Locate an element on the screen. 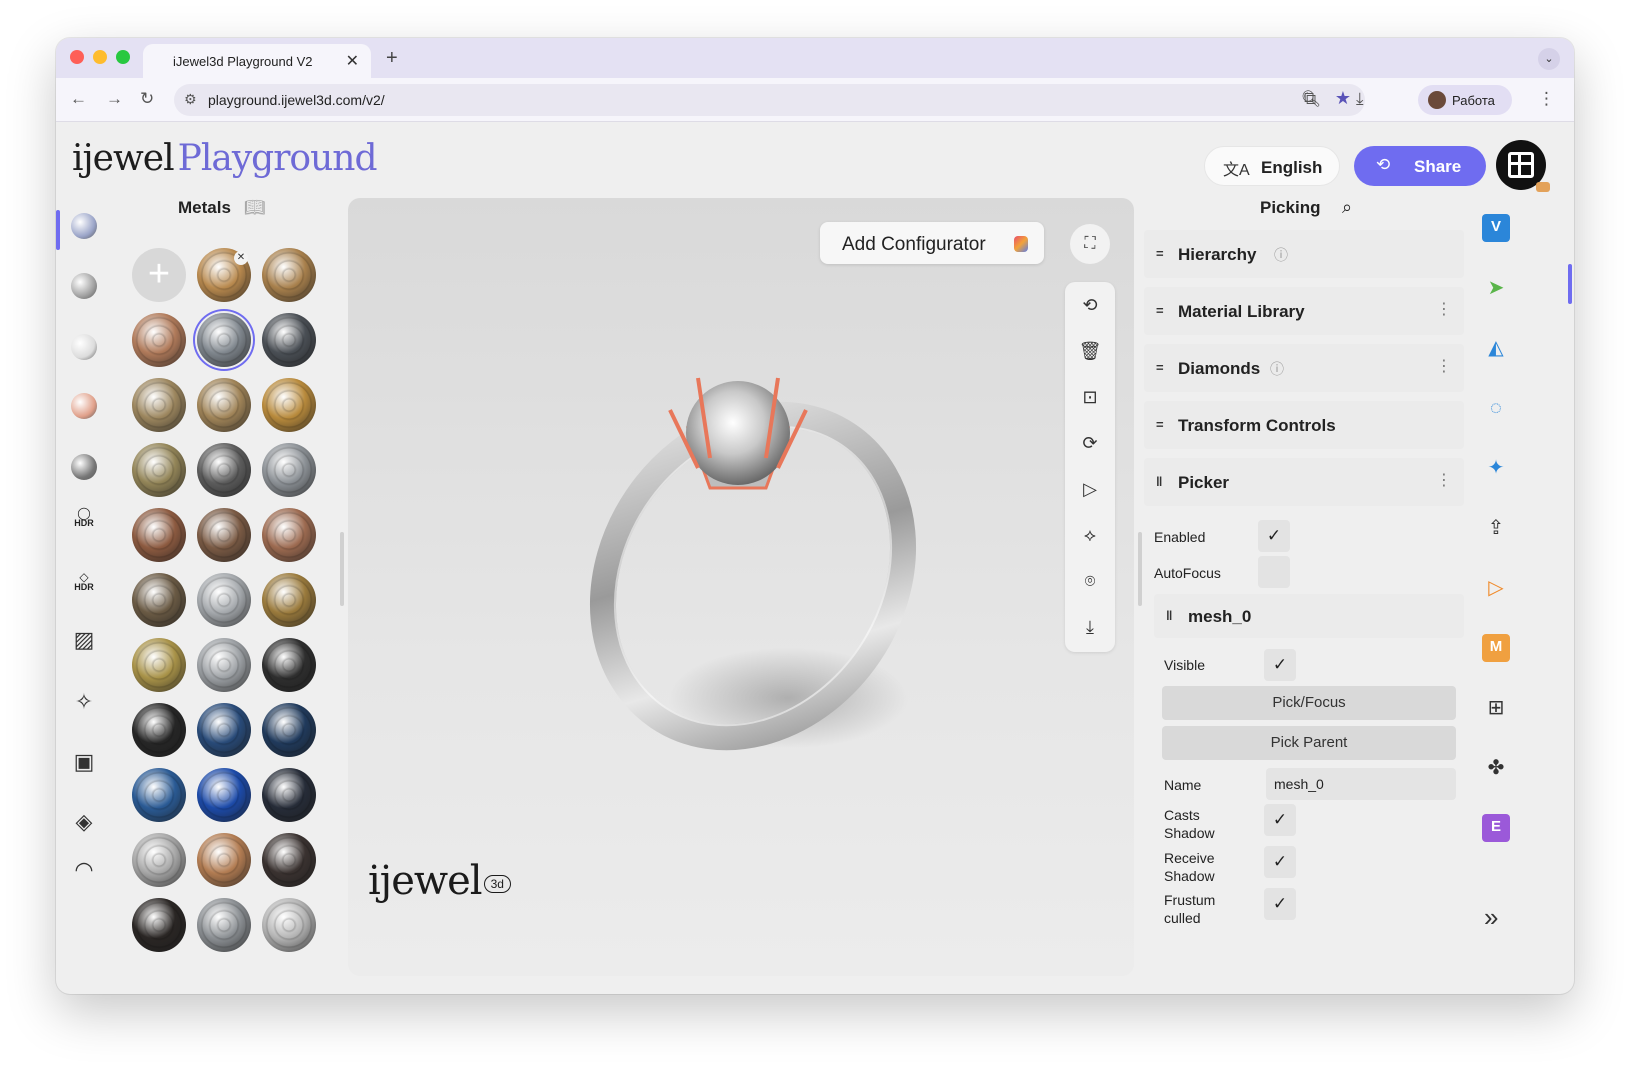 This screenshot has height=1067, width=1629. camera-icon: ⌾ is located at coordinates (1090, 581).